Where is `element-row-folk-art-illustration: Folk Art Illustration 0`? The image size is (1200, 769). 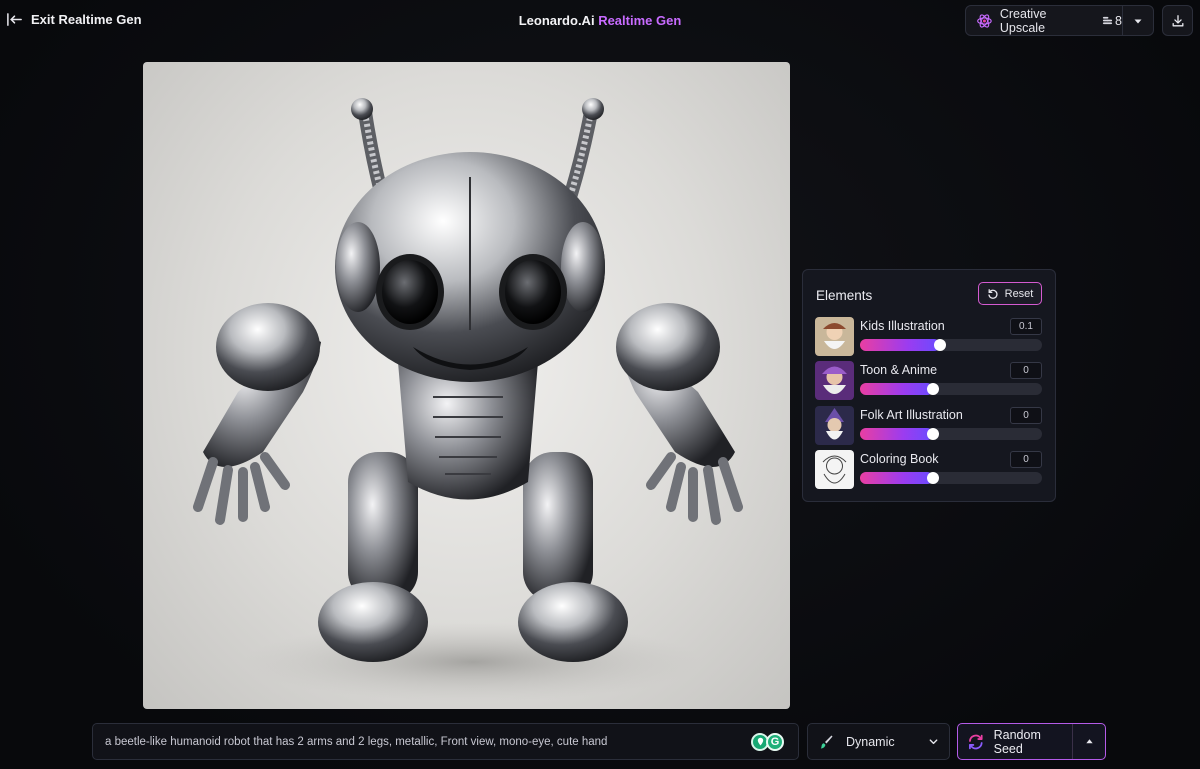 element-row-folk-art-illustration: Folk Art Illustration 0 is located at coordinates (930, 426).